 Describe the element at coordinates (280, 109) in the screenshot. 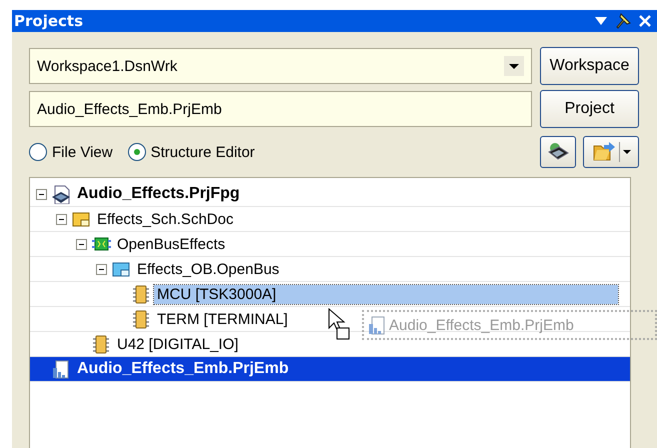

I see `project-field: Audio_Effects_Emb.PrjEmb` at that location.